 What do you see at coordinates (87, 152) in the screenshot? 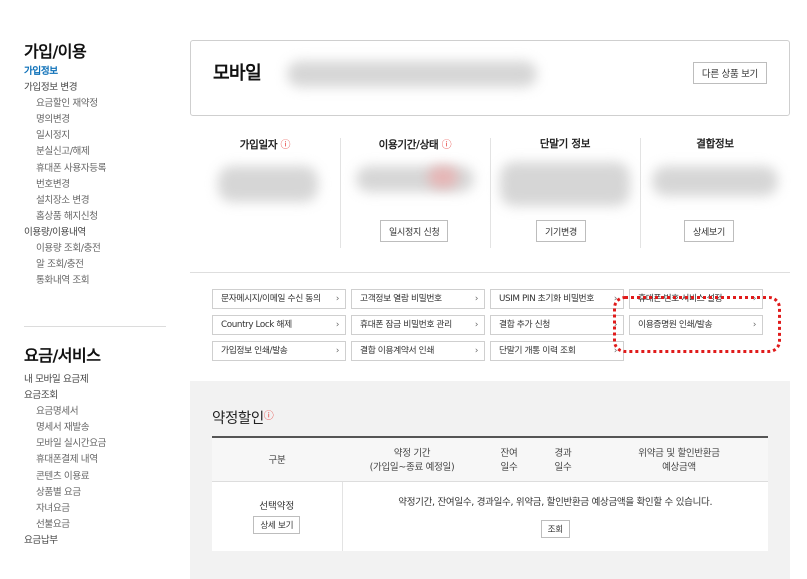
I see `sidebar-item: 분실신고/해제` at bounding box center [87, 152].